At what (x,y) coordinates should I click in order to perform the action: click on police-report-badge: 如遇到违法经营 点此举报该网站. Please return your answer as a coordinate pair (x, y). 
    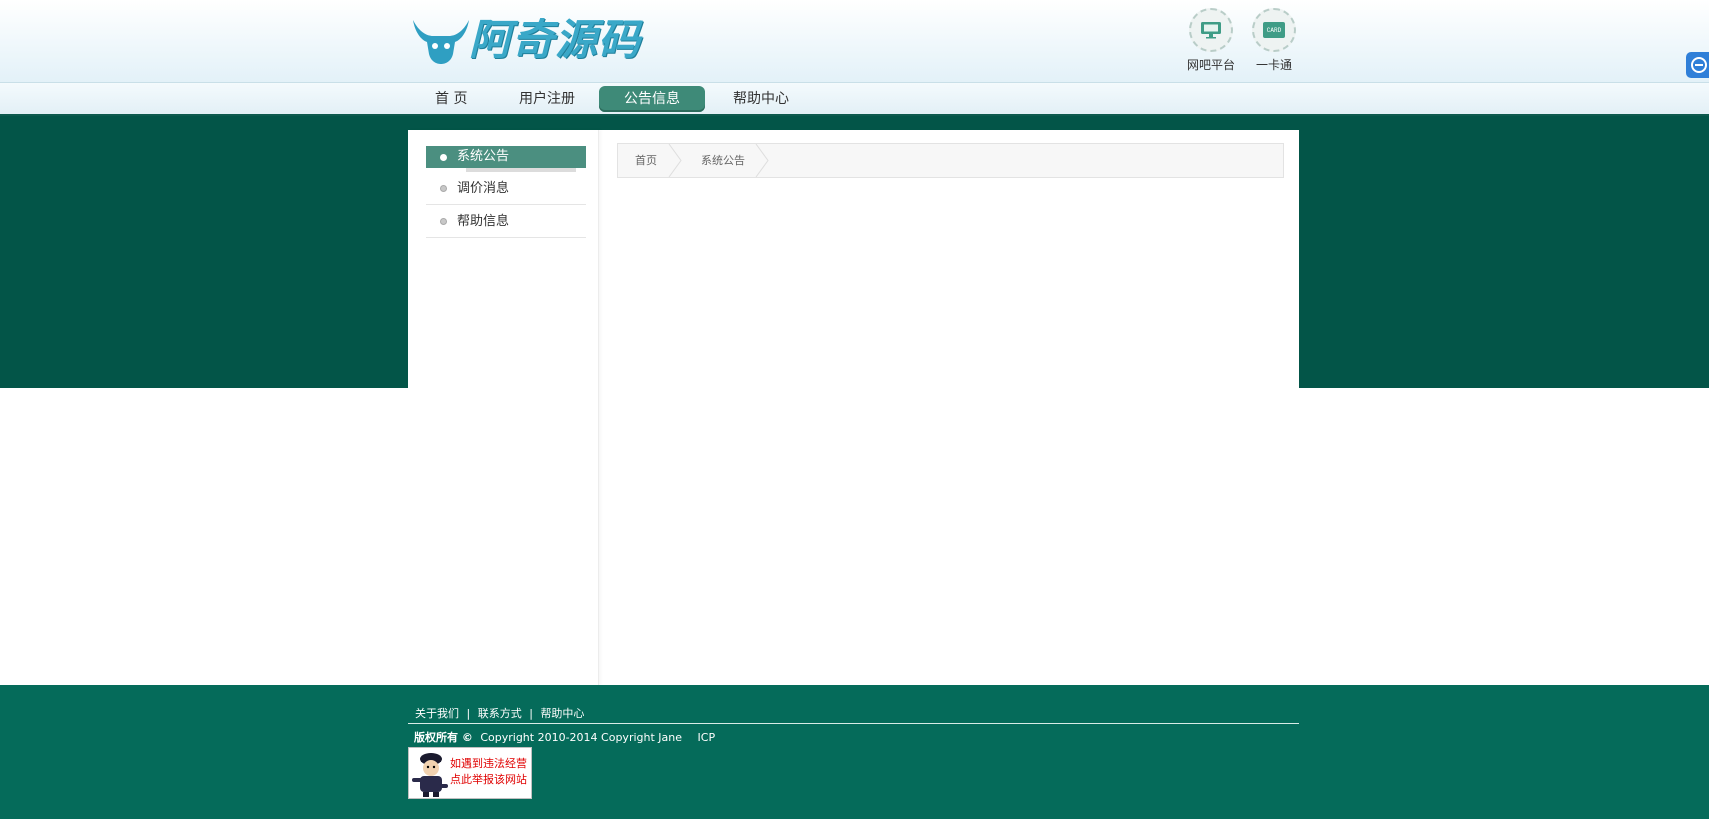
    Looking at the image, I should click on (470, 773).